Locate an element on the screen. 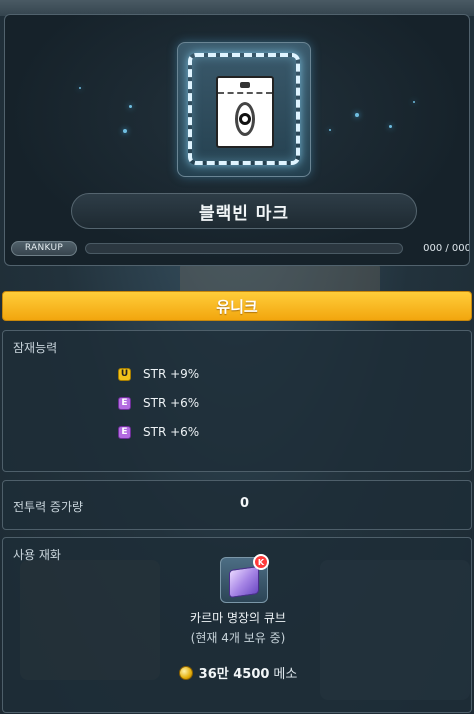 The image size is (474, 714). potential-line-text: STR +9% is located at coordinates (171, 374).